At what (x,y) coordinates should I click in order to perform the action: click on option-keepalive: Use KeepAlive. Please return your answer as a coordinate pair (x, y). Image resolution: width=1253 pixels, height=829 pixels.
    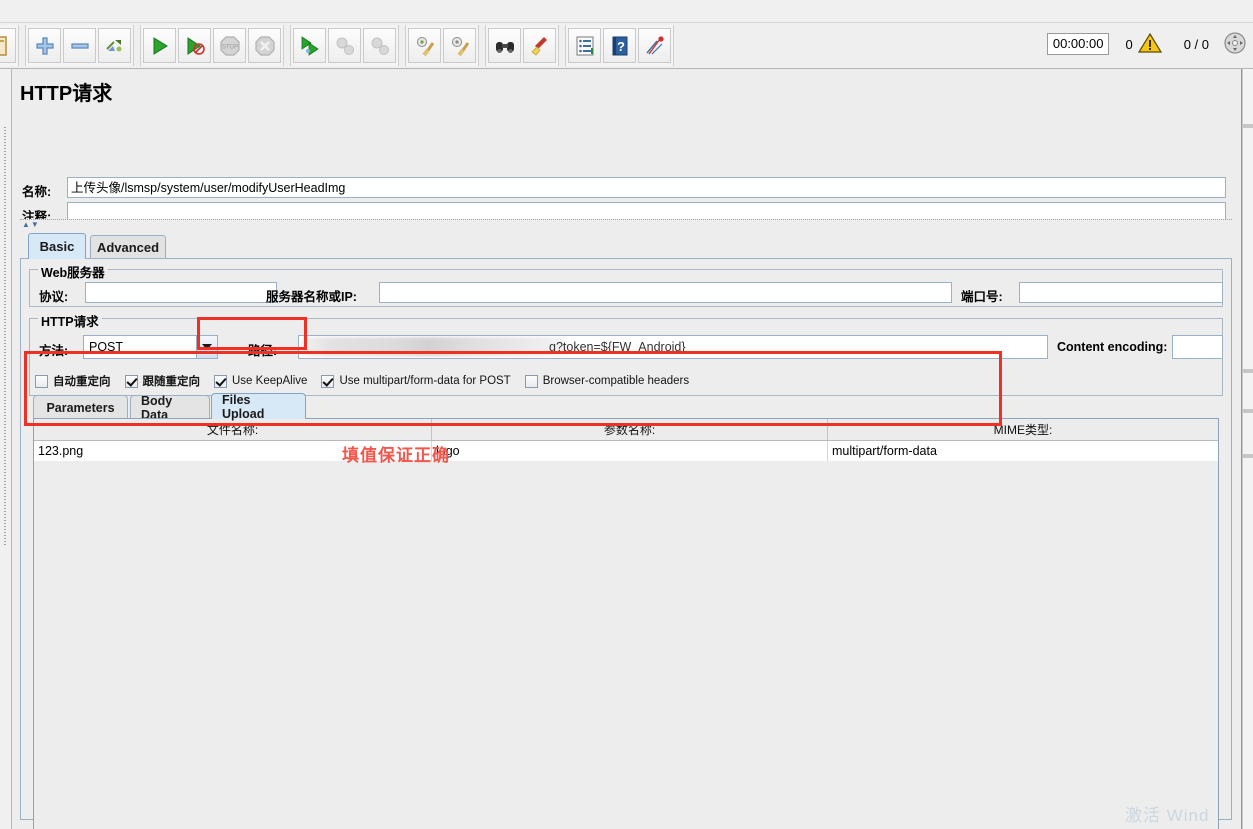
    Looking at the image, I should click on (260, 381).